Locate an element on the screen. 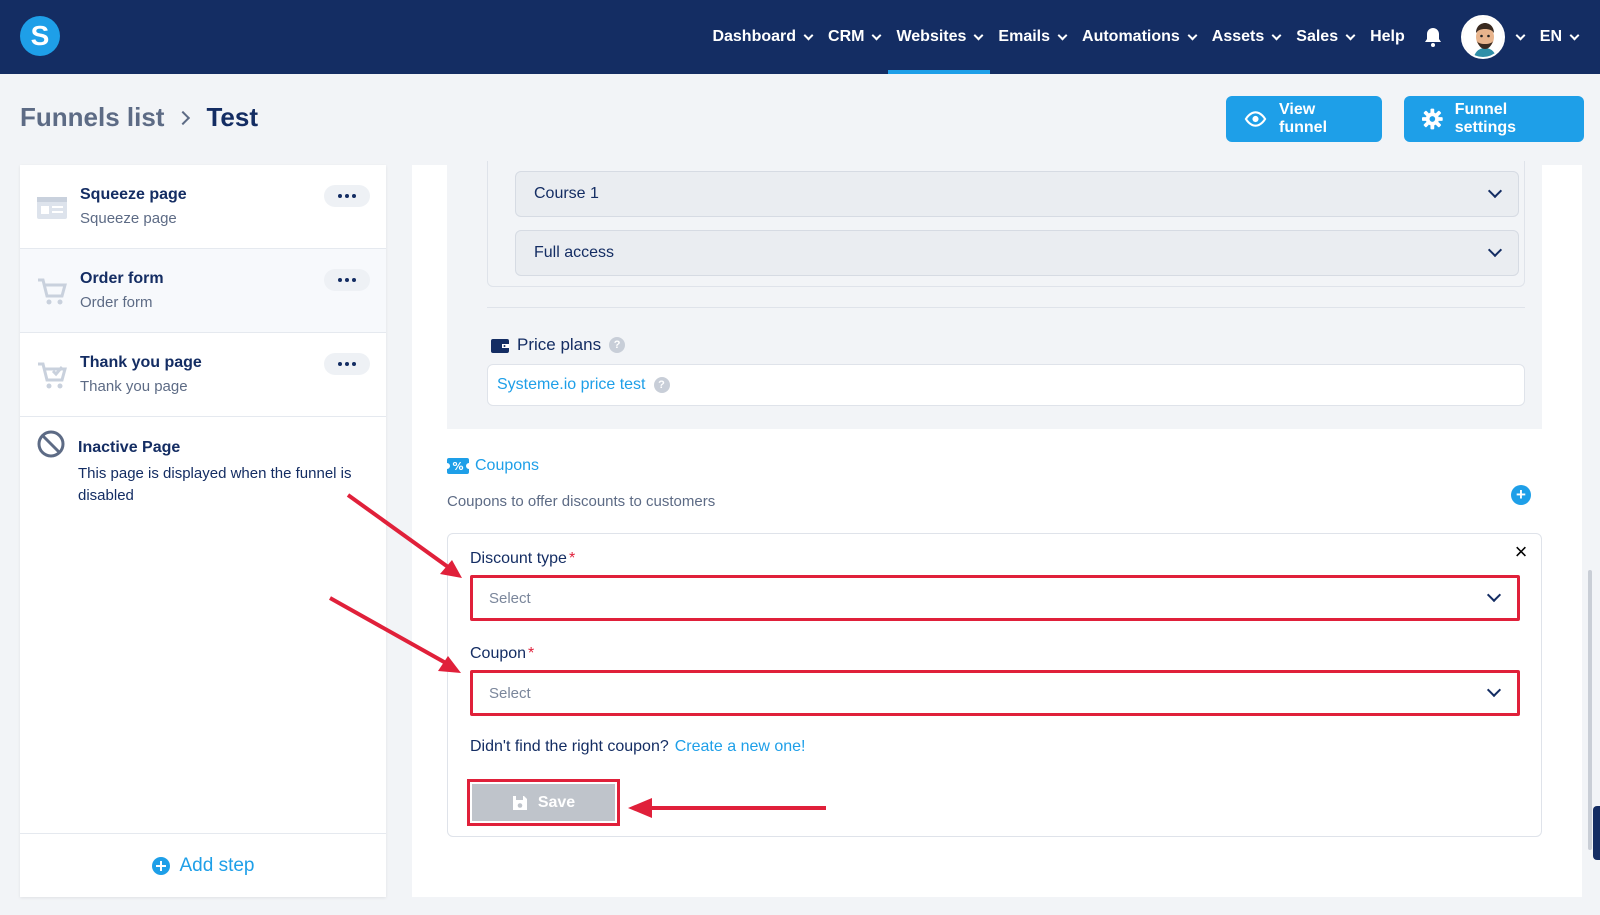 The image size is (1600, 915). chevron-right-icon is located at coordinates (183, 117).